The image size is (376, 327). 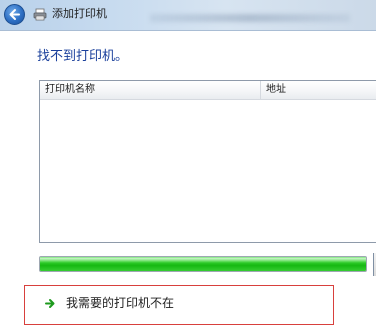 I want to click on title-bar-glass, so click(x=250, y=18).